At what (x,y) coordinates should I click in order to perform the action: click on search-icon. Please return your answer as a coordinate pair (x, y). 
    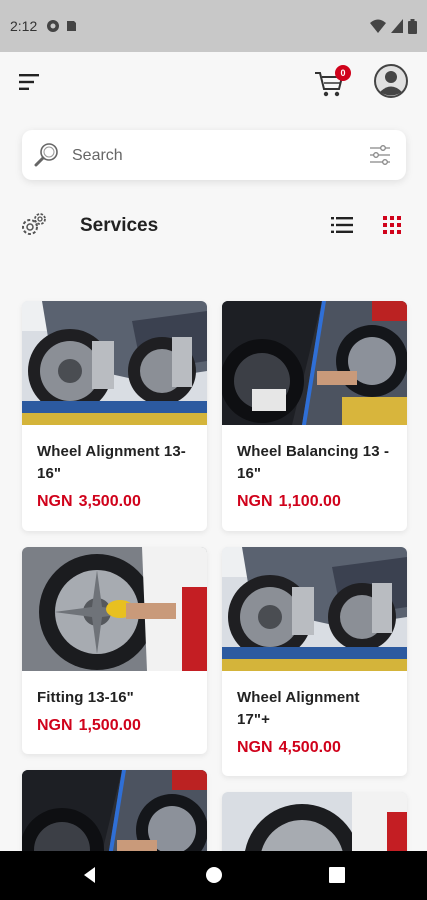
    Looking at the image, I should click on (46, 155).